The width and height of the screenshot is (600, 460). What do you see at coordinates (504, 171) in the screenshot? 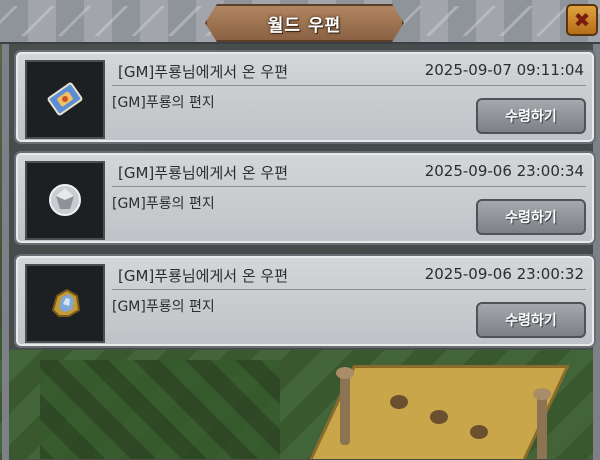
I see `mail-date: 2025-09-06 23:00:34` at bounding box center [504, 171].